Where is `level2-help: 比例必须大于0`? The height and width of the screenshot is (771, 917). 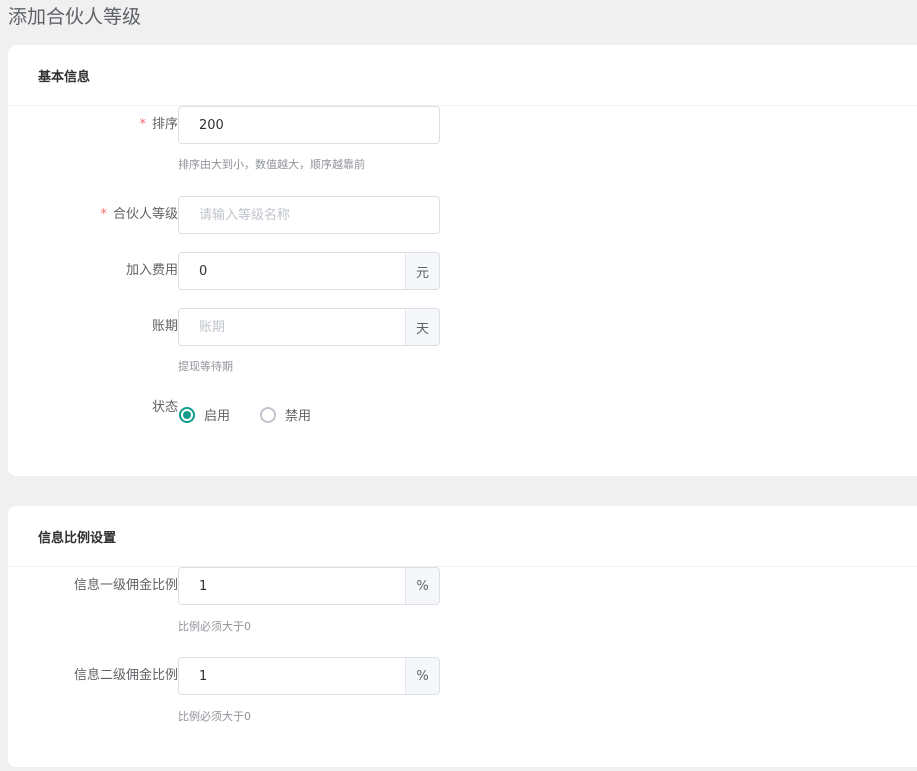
level2-help: 比例必须大于0 is located at coordinates (214, 716).